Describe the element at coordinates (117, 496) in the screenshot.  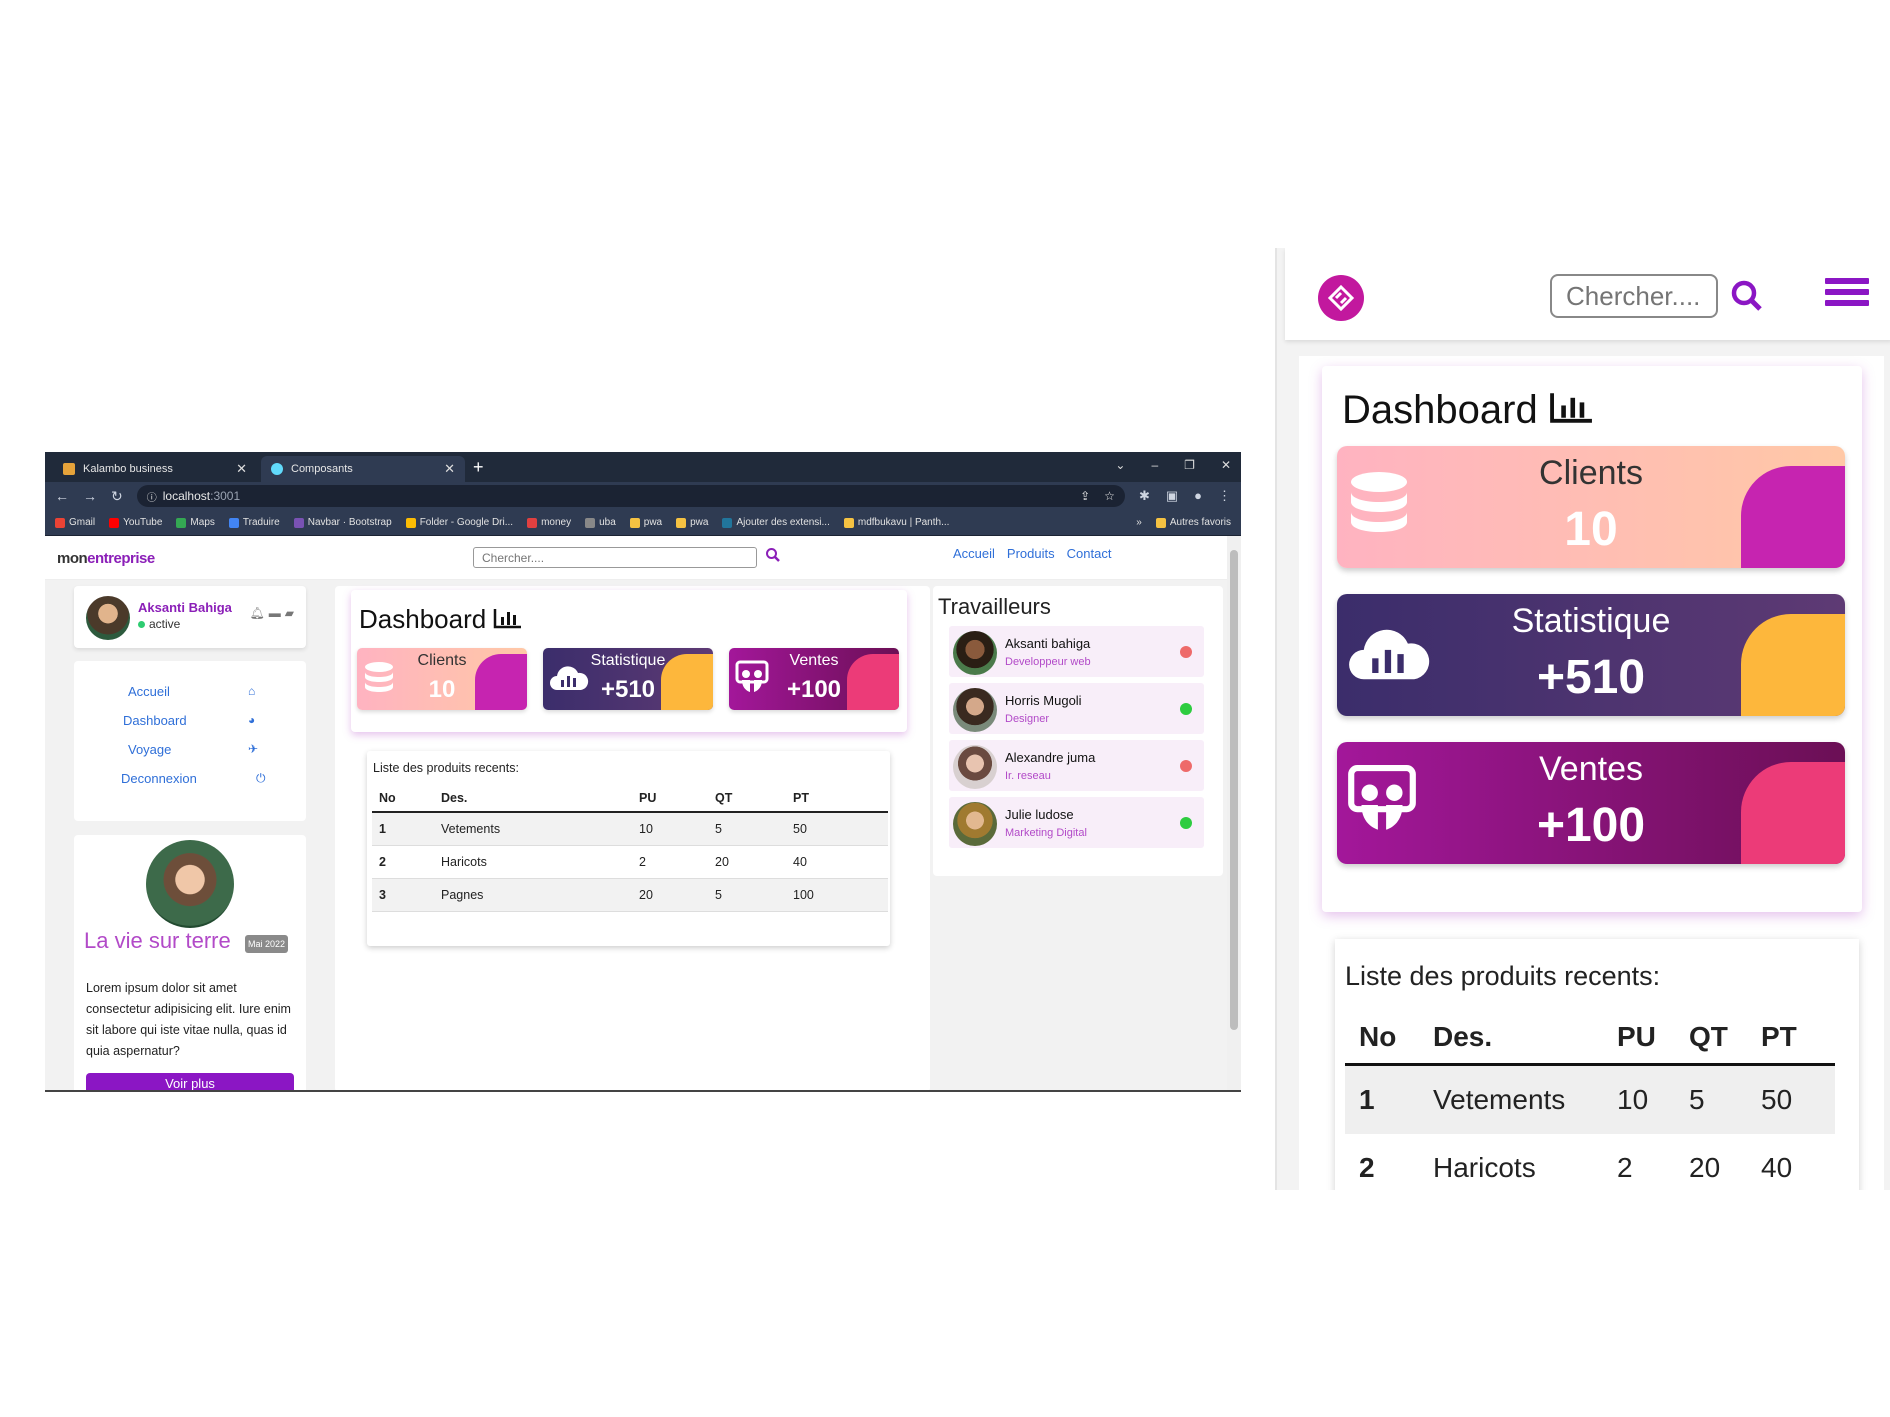
I see `reload-icon: ↻` at that location.